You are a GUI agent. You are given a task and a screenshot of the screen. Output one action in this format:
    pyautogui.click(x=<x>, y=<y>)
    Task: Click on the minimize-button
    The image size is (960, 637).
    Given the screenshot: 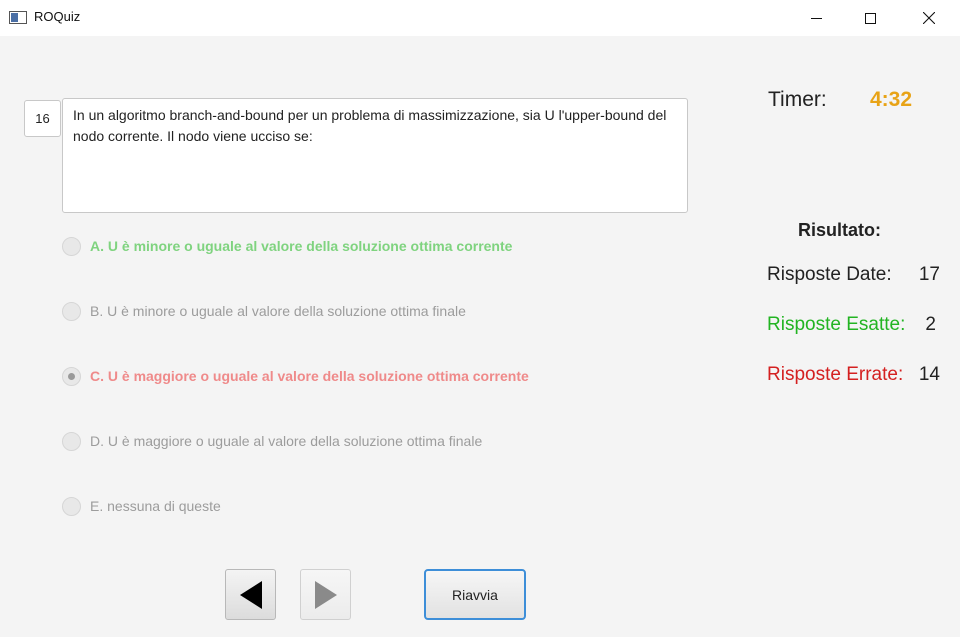 What is the action you would take?
    pyautogui.click(x=816, y=18)
    